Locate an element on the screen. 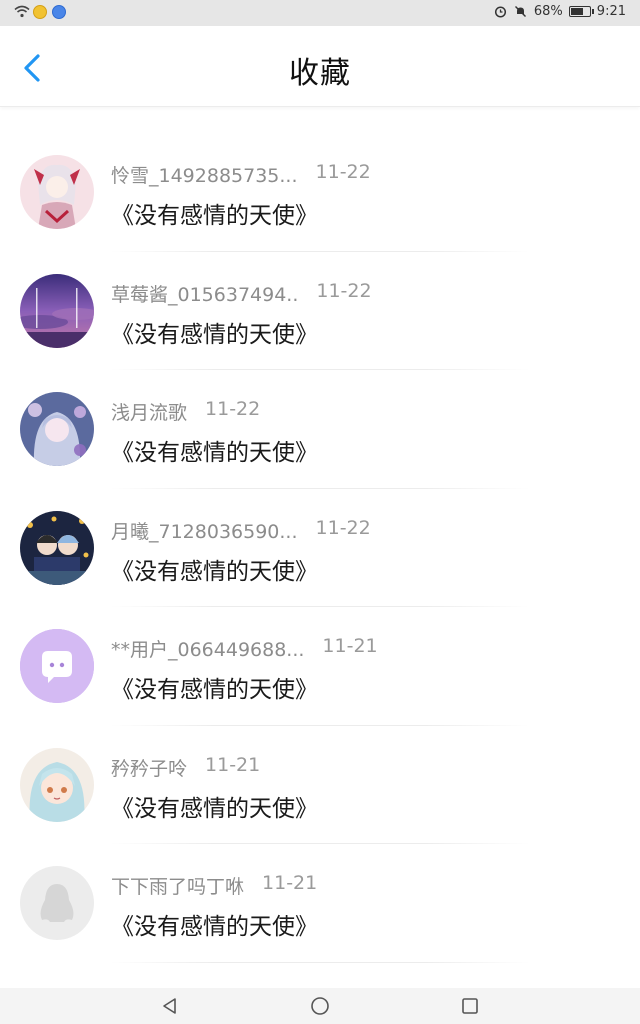  avatar-night-lanterns is located at coordinates (57, 547).